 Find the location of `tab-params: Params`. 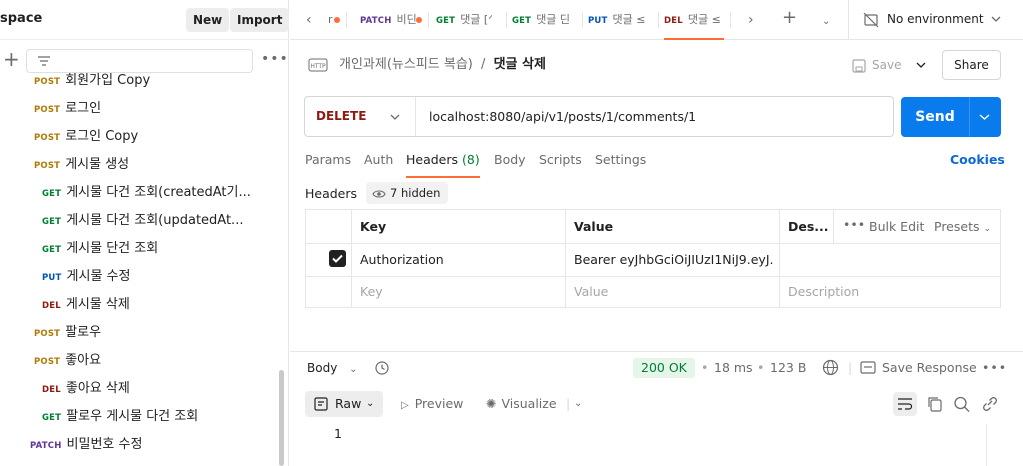

tab-params: Params is located at coordinates (328, 164).